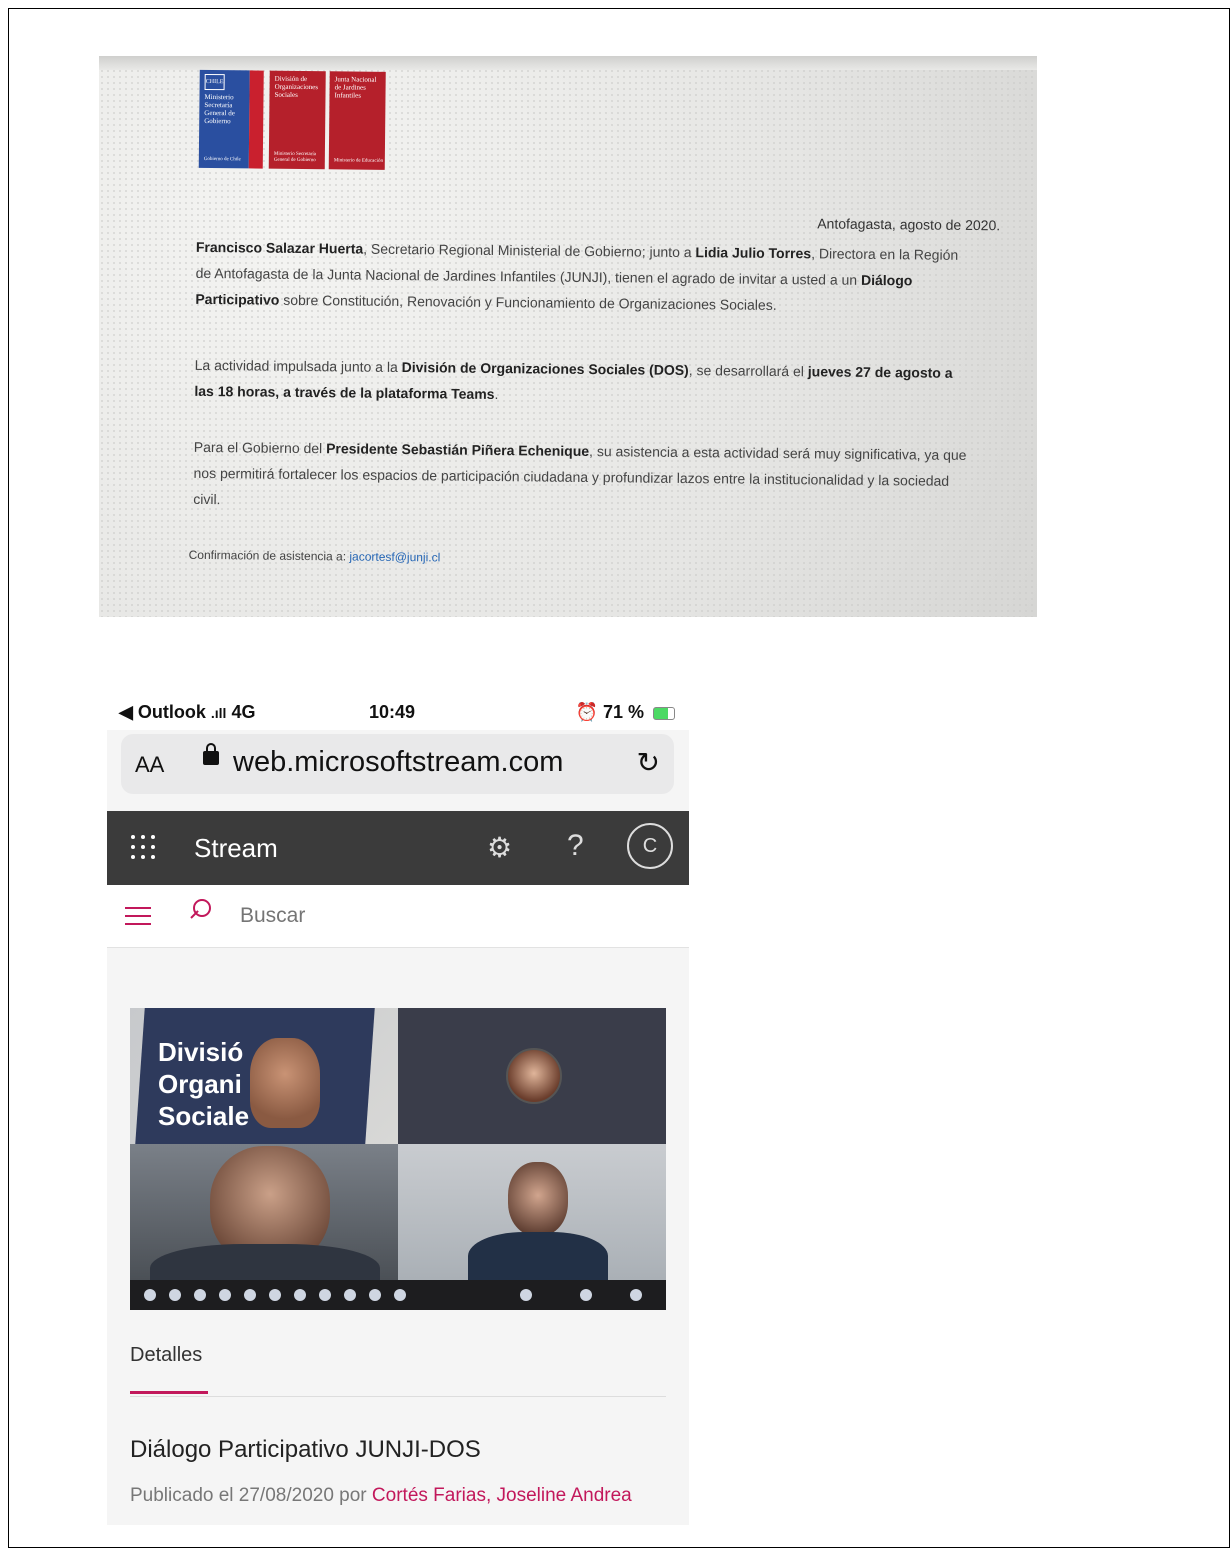 The height and width of the screenshot is (1548, 1232). Describe the element at coordinates (664, 713) in the screenshot. I see `battery-icon` at that location.